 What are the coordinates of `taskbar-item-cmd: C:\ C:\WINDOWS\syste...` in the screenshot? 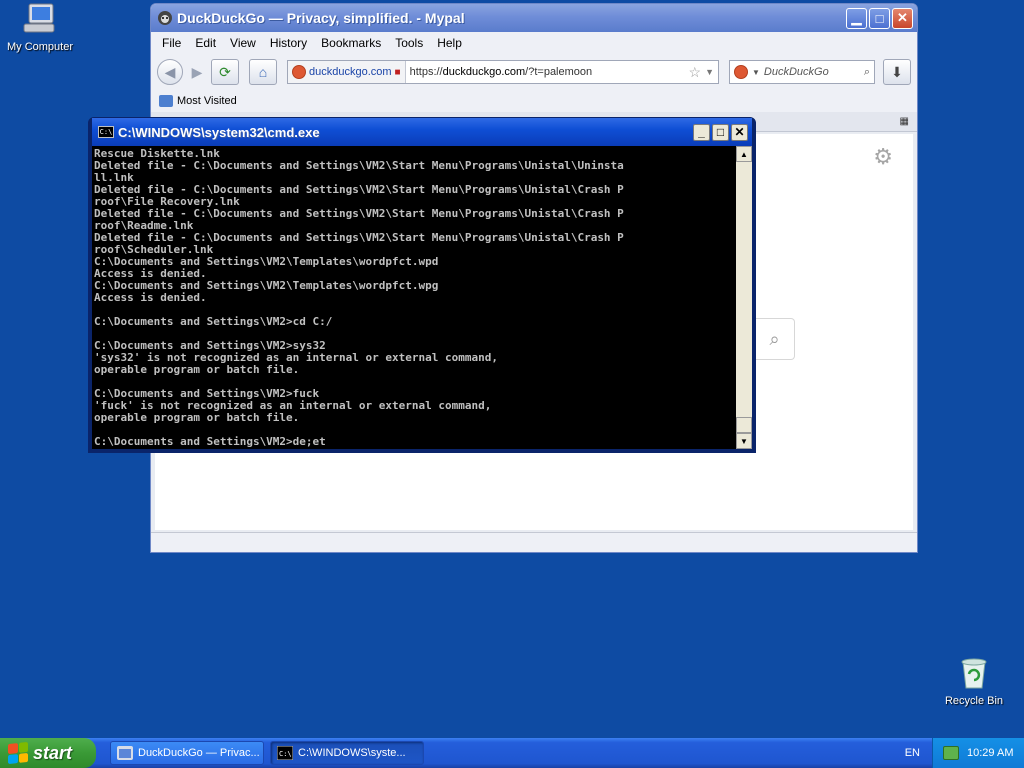 It's located at (347, 753).